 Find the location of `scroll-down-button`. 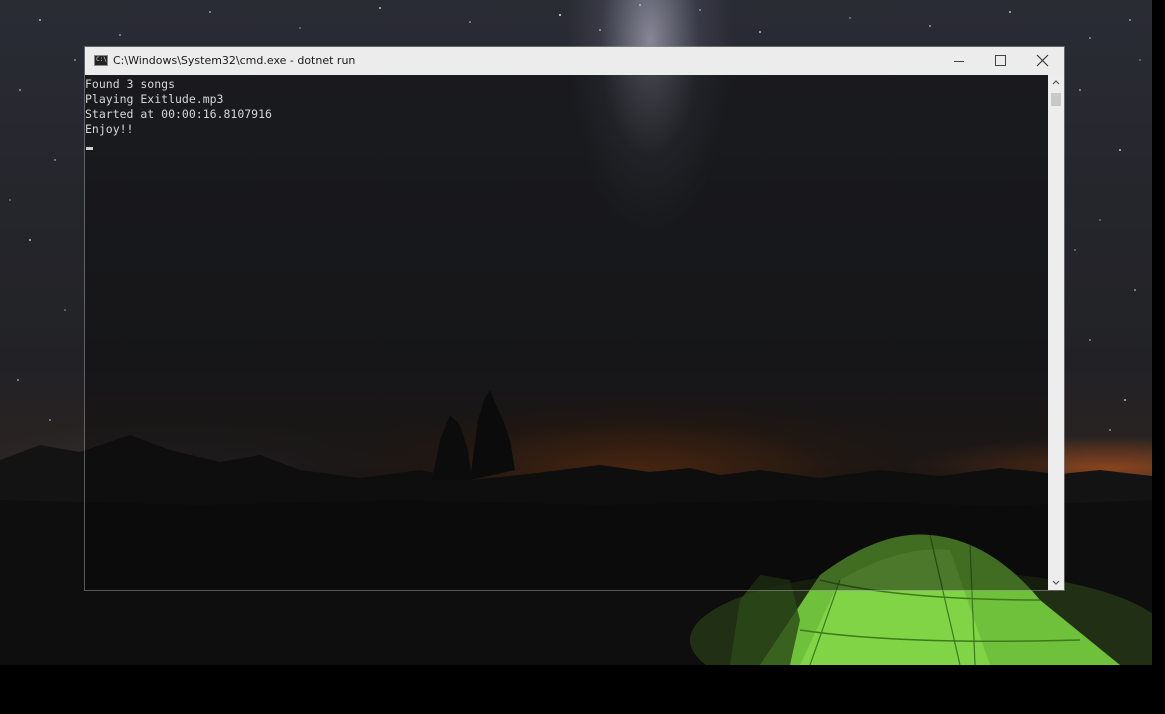

scroll-down-button is located at coordinates (1056, 582).